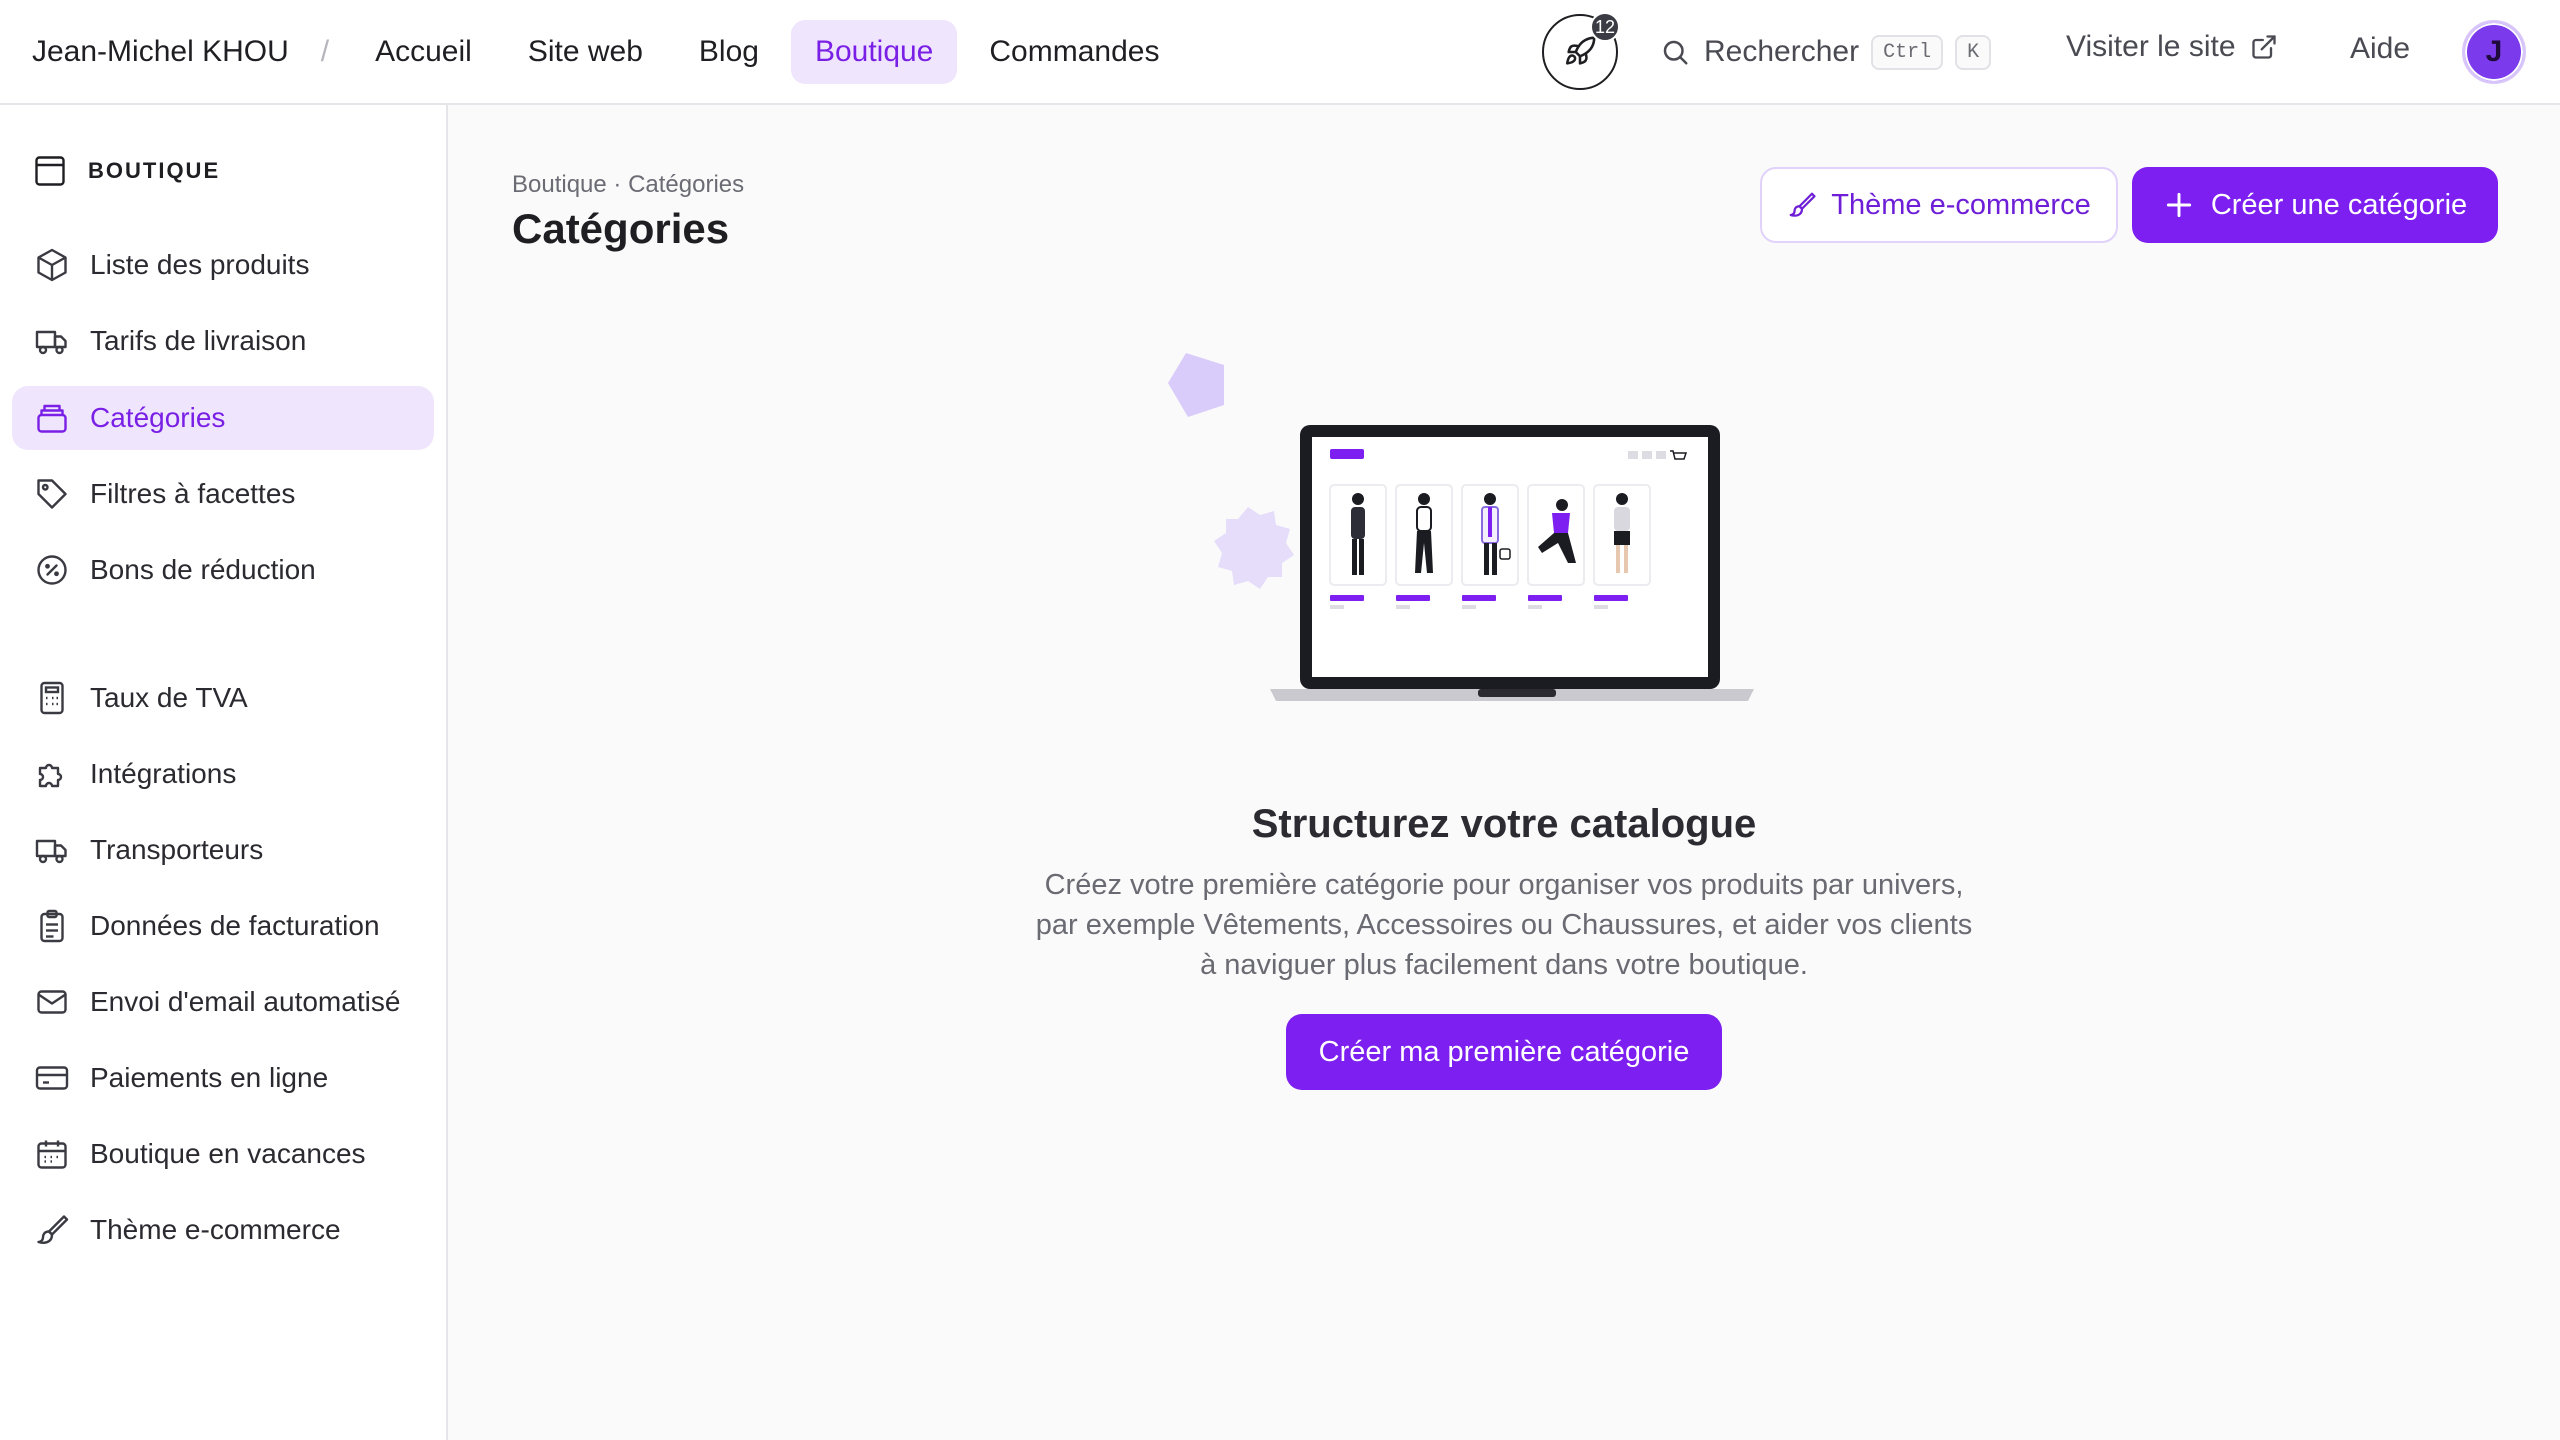 The height and width of the screenshot is (1440, 2560). I want to click on sidebar-item-shipping-rates: Tarifs de livraison, so click(223, 341).